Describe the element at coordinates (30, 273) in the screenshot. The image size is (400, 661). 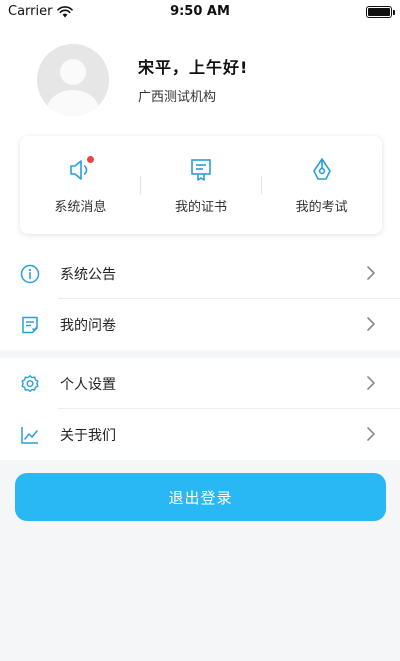
I see `info-icon` at that location.